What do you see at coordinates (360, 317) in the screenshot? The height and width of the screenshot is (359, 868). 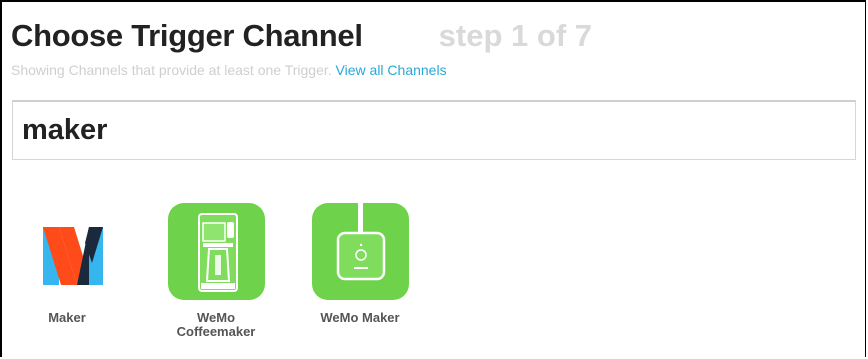 I see `channel-label: WeMo Maker` at bounding box center [360, 317].